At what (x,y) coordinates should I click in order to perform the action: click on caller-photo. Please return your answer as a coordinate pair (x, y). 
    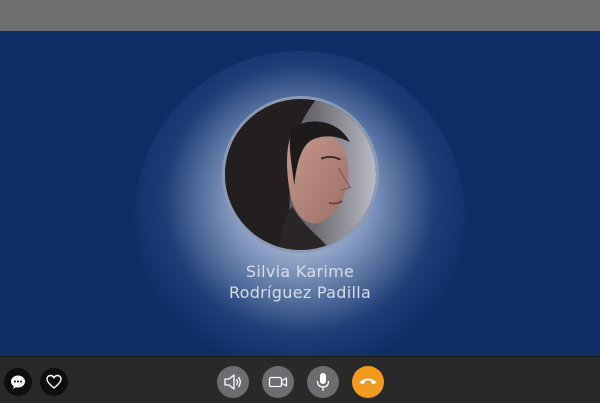
    Looking at the image, I should click on (300, 174).